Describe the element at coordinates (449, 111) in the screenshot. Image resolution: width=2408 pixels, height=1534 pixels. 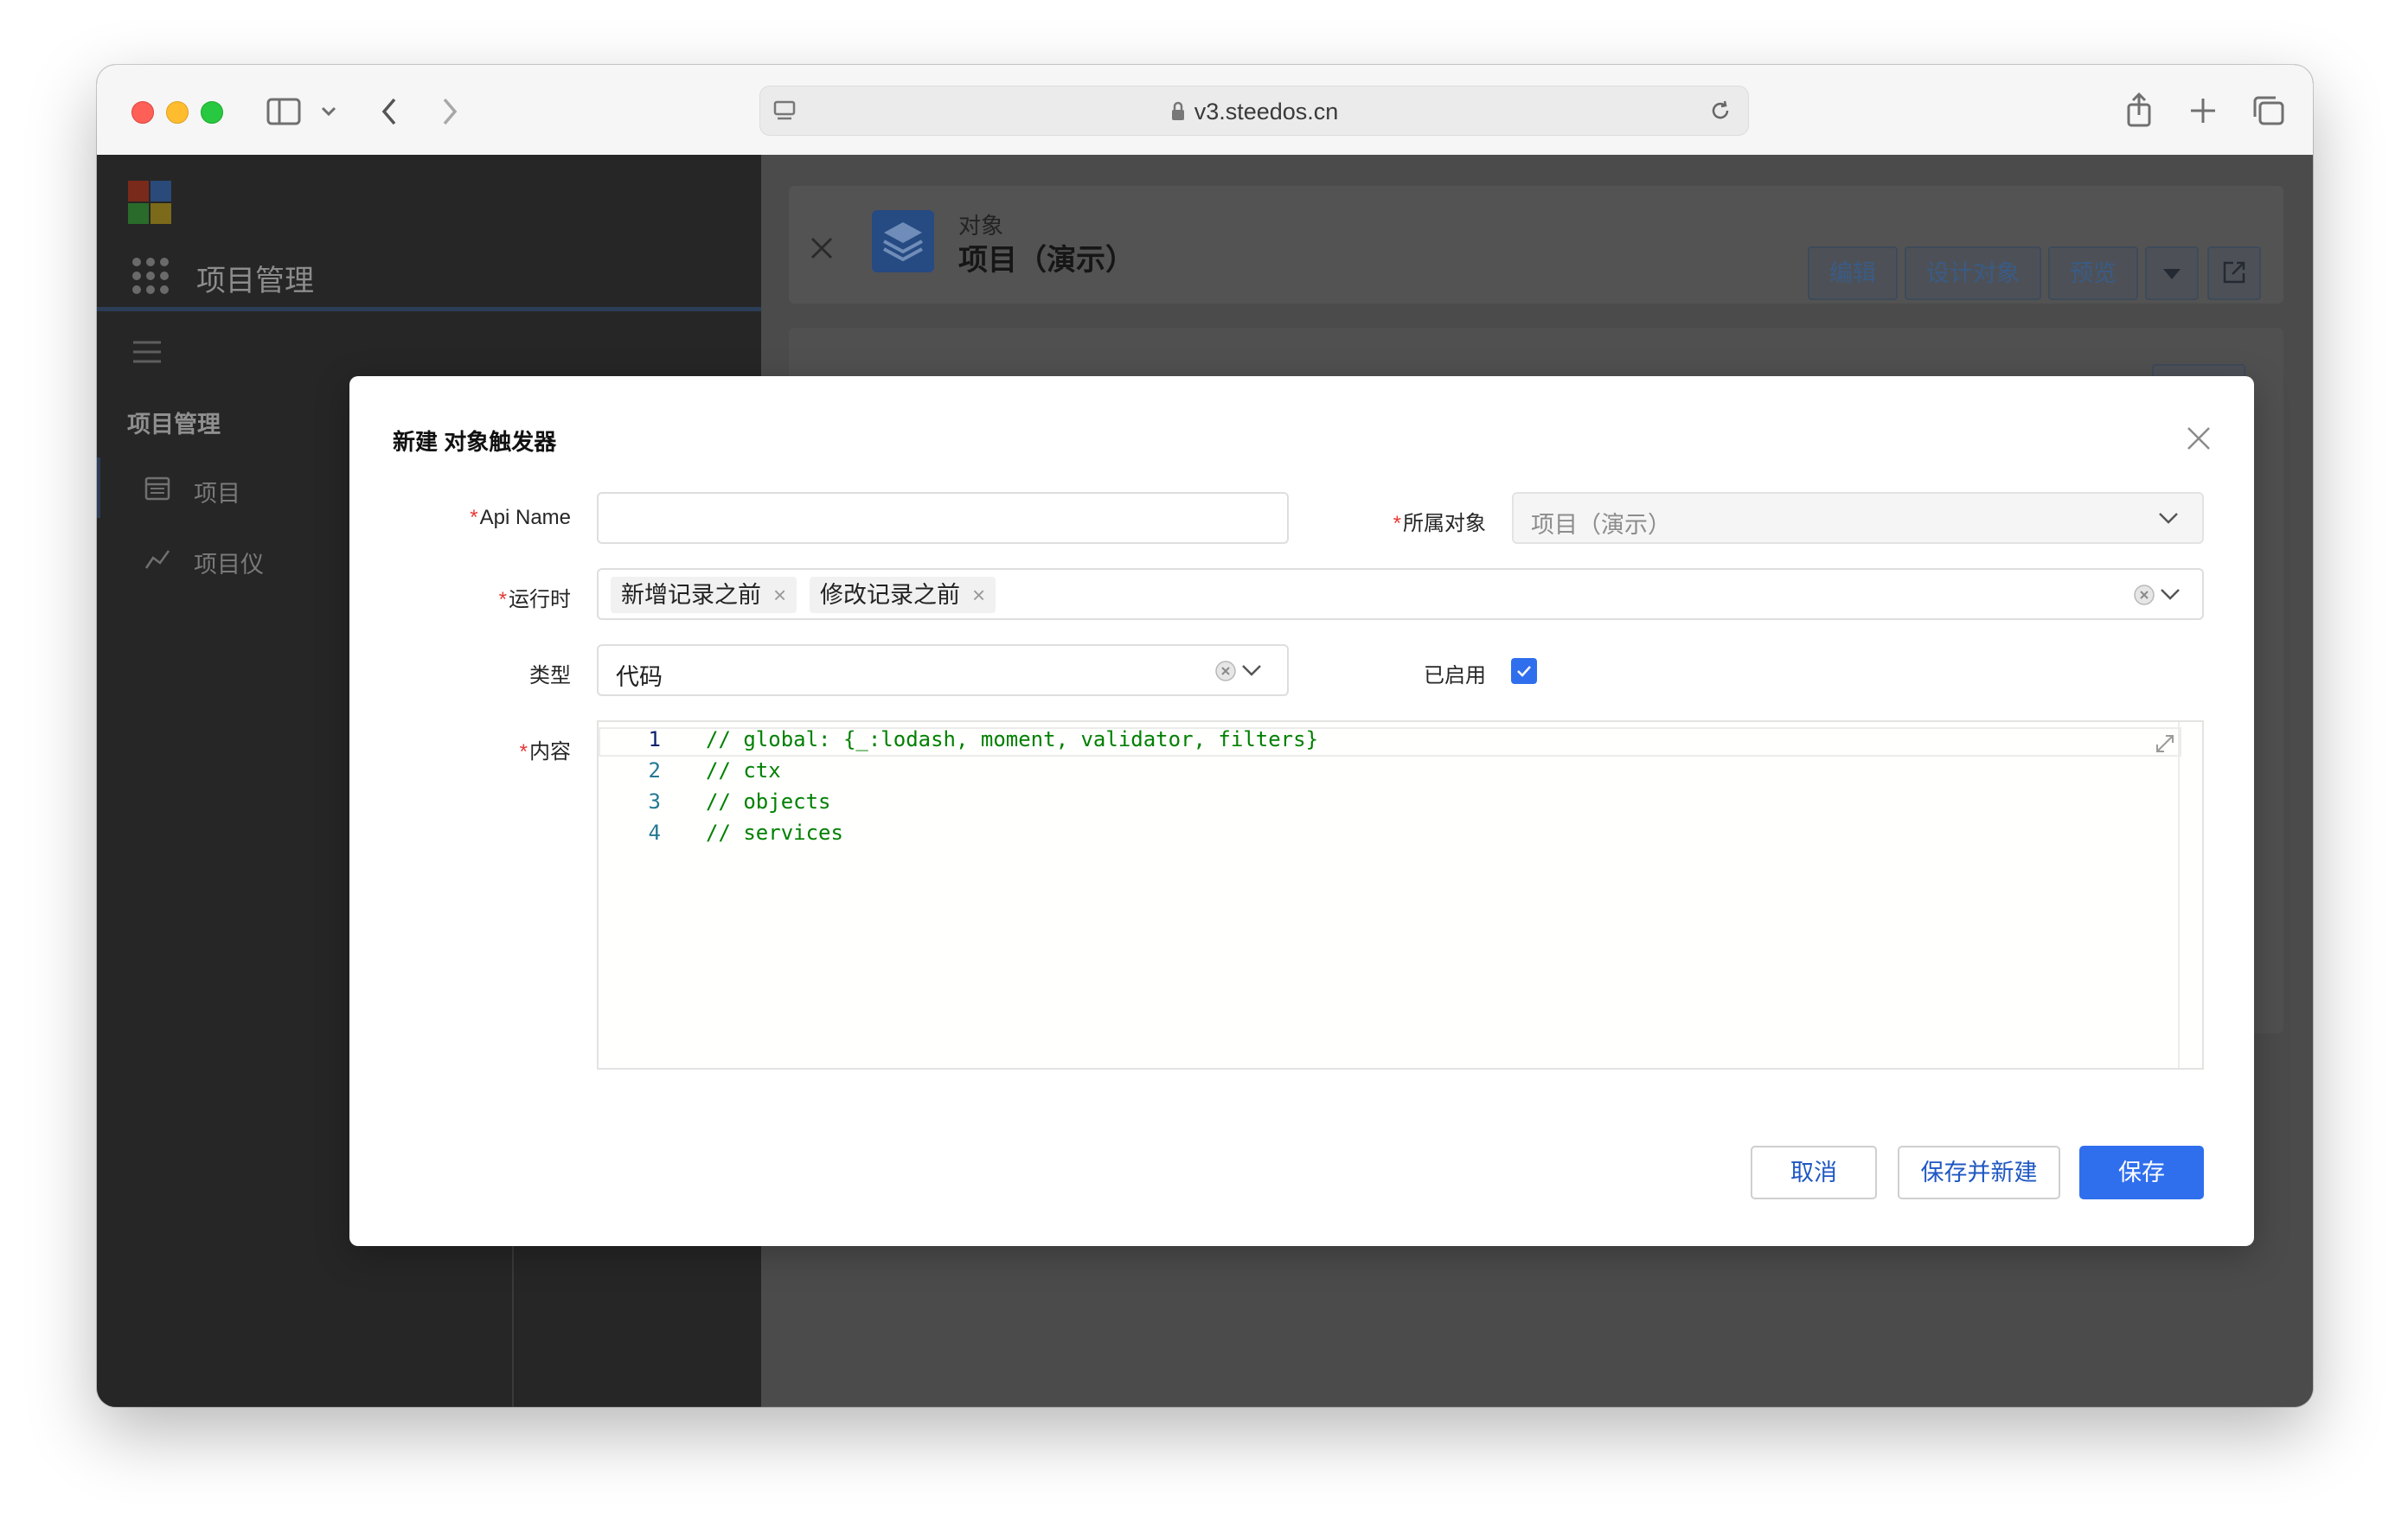
I see `forward-icon` at that location.